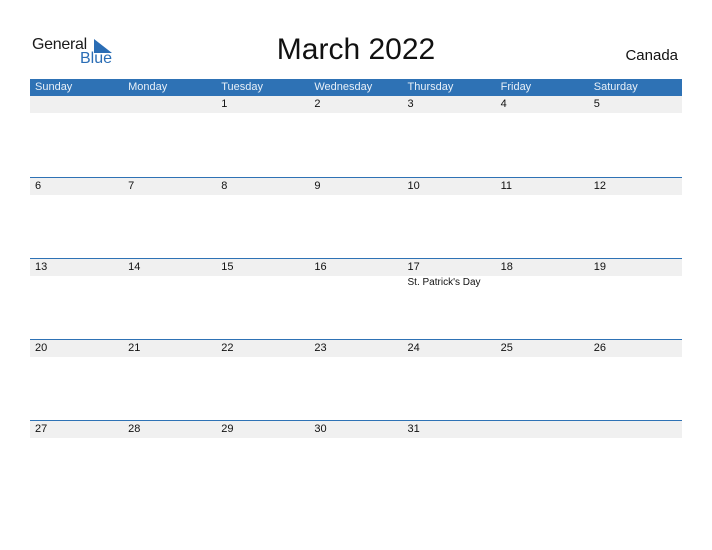 This screenshot has width=712, height=550. I want to click on day-number: 20, so click(41, 348).